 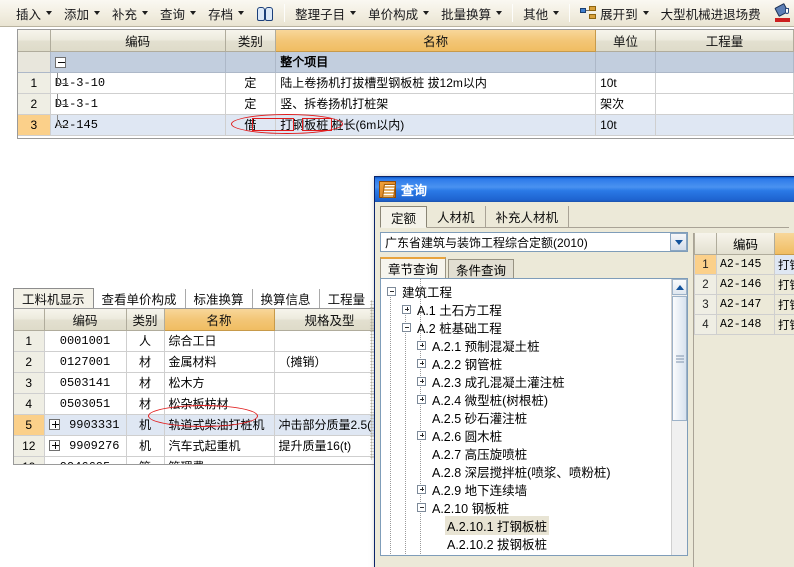 I want to click on row-category: 人, so click(x=145, y=341).